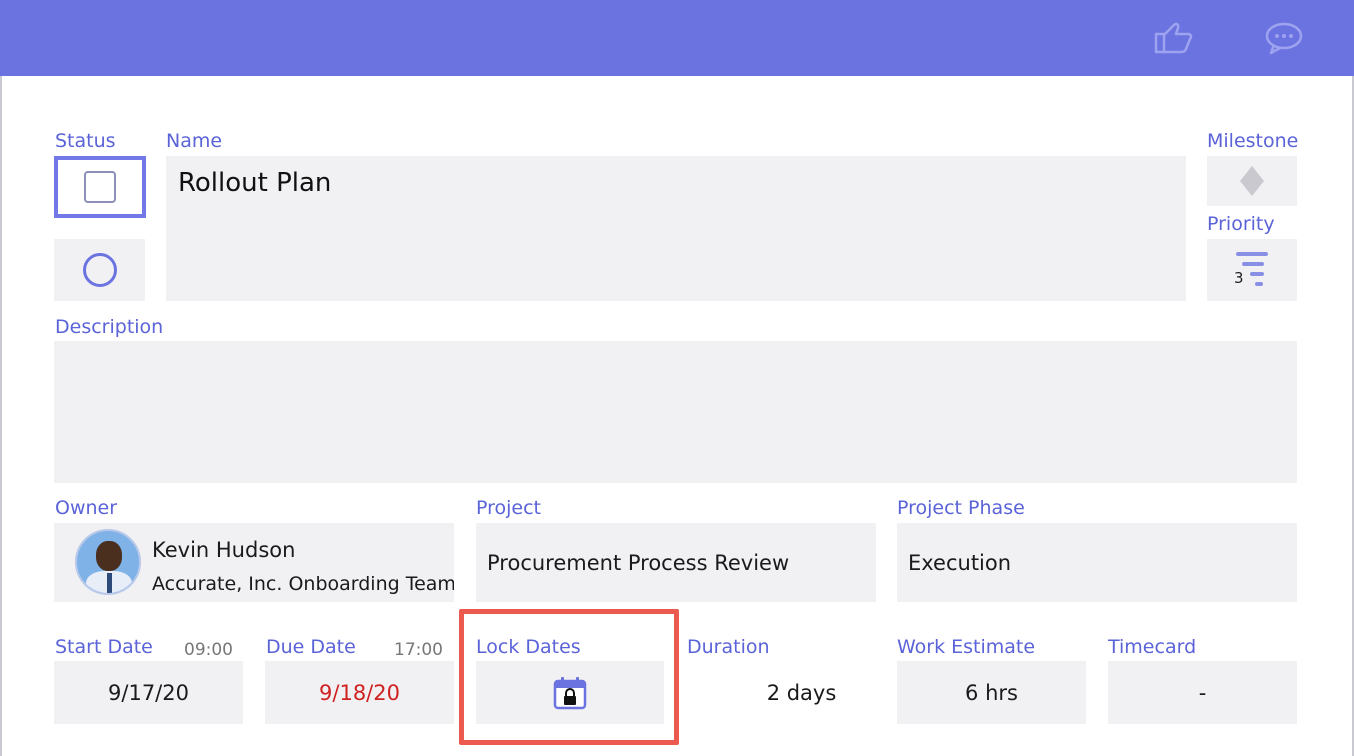  What do you see at coordinates (1239, 278) in the screenshot?
I see `priority-value: 3` at bounding box center [1239, 278].